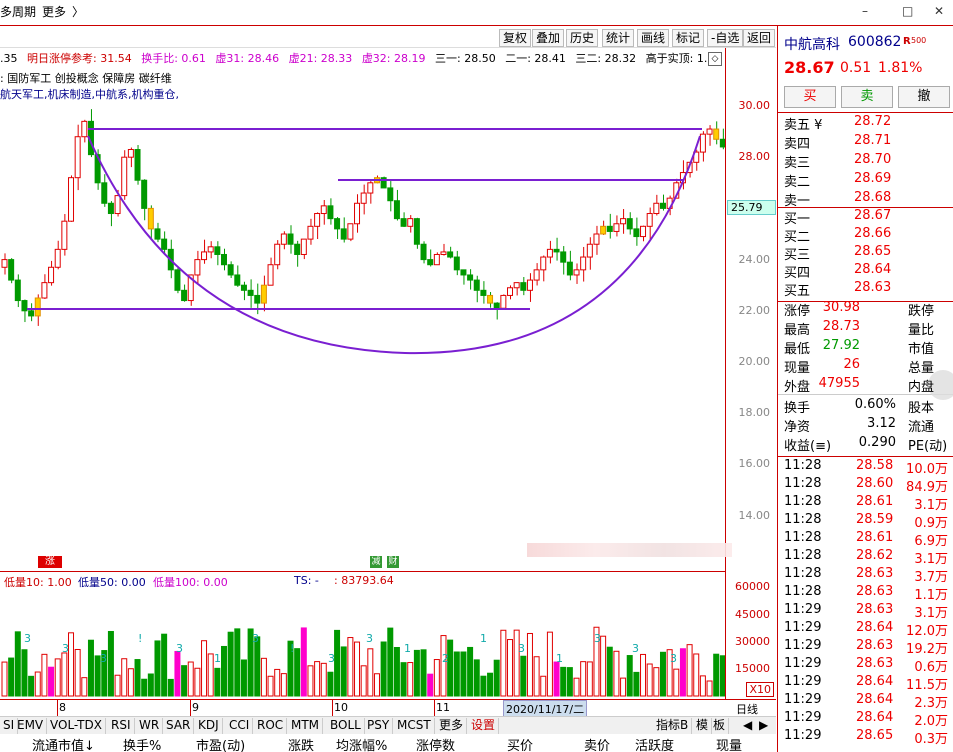 This screenshot has height=752, width=953. What do you see at coordinates (379, 726) in the screenshot?
I see `tab-psy: PSY` at bounding box center [379, 726].